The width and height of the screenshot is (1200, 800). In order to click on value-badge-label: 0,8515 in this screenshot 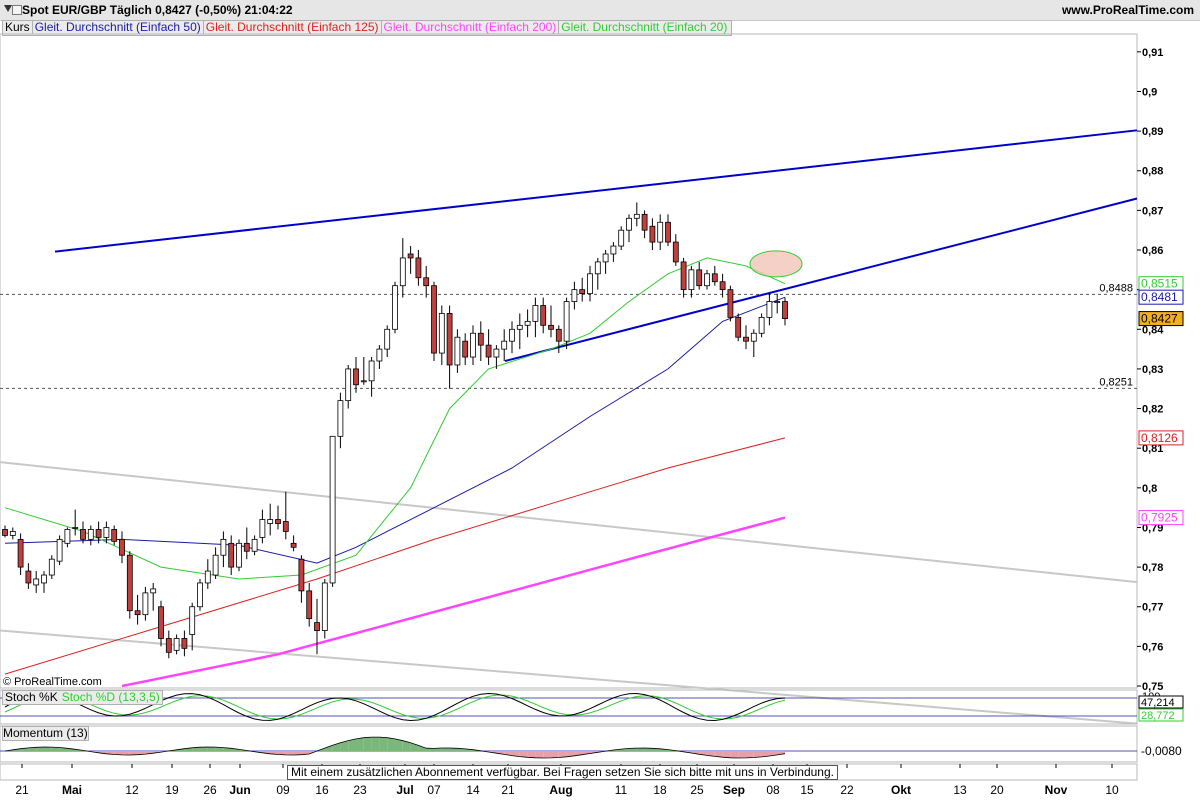, I will do `click(1159, 284)`.